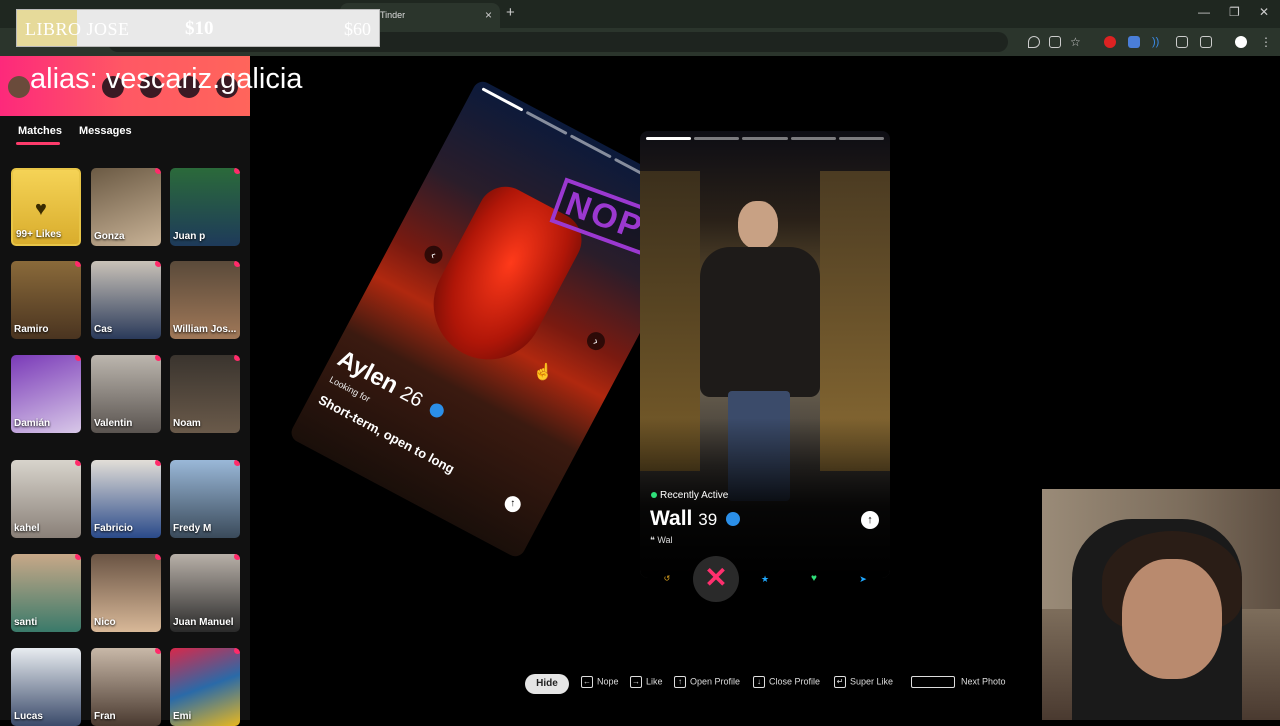 The width and height of the screenshot is (1280, 726). Describe the element at coordinates (126, 499) in the screenshot. I see `match-card: Fabricio` at that location.